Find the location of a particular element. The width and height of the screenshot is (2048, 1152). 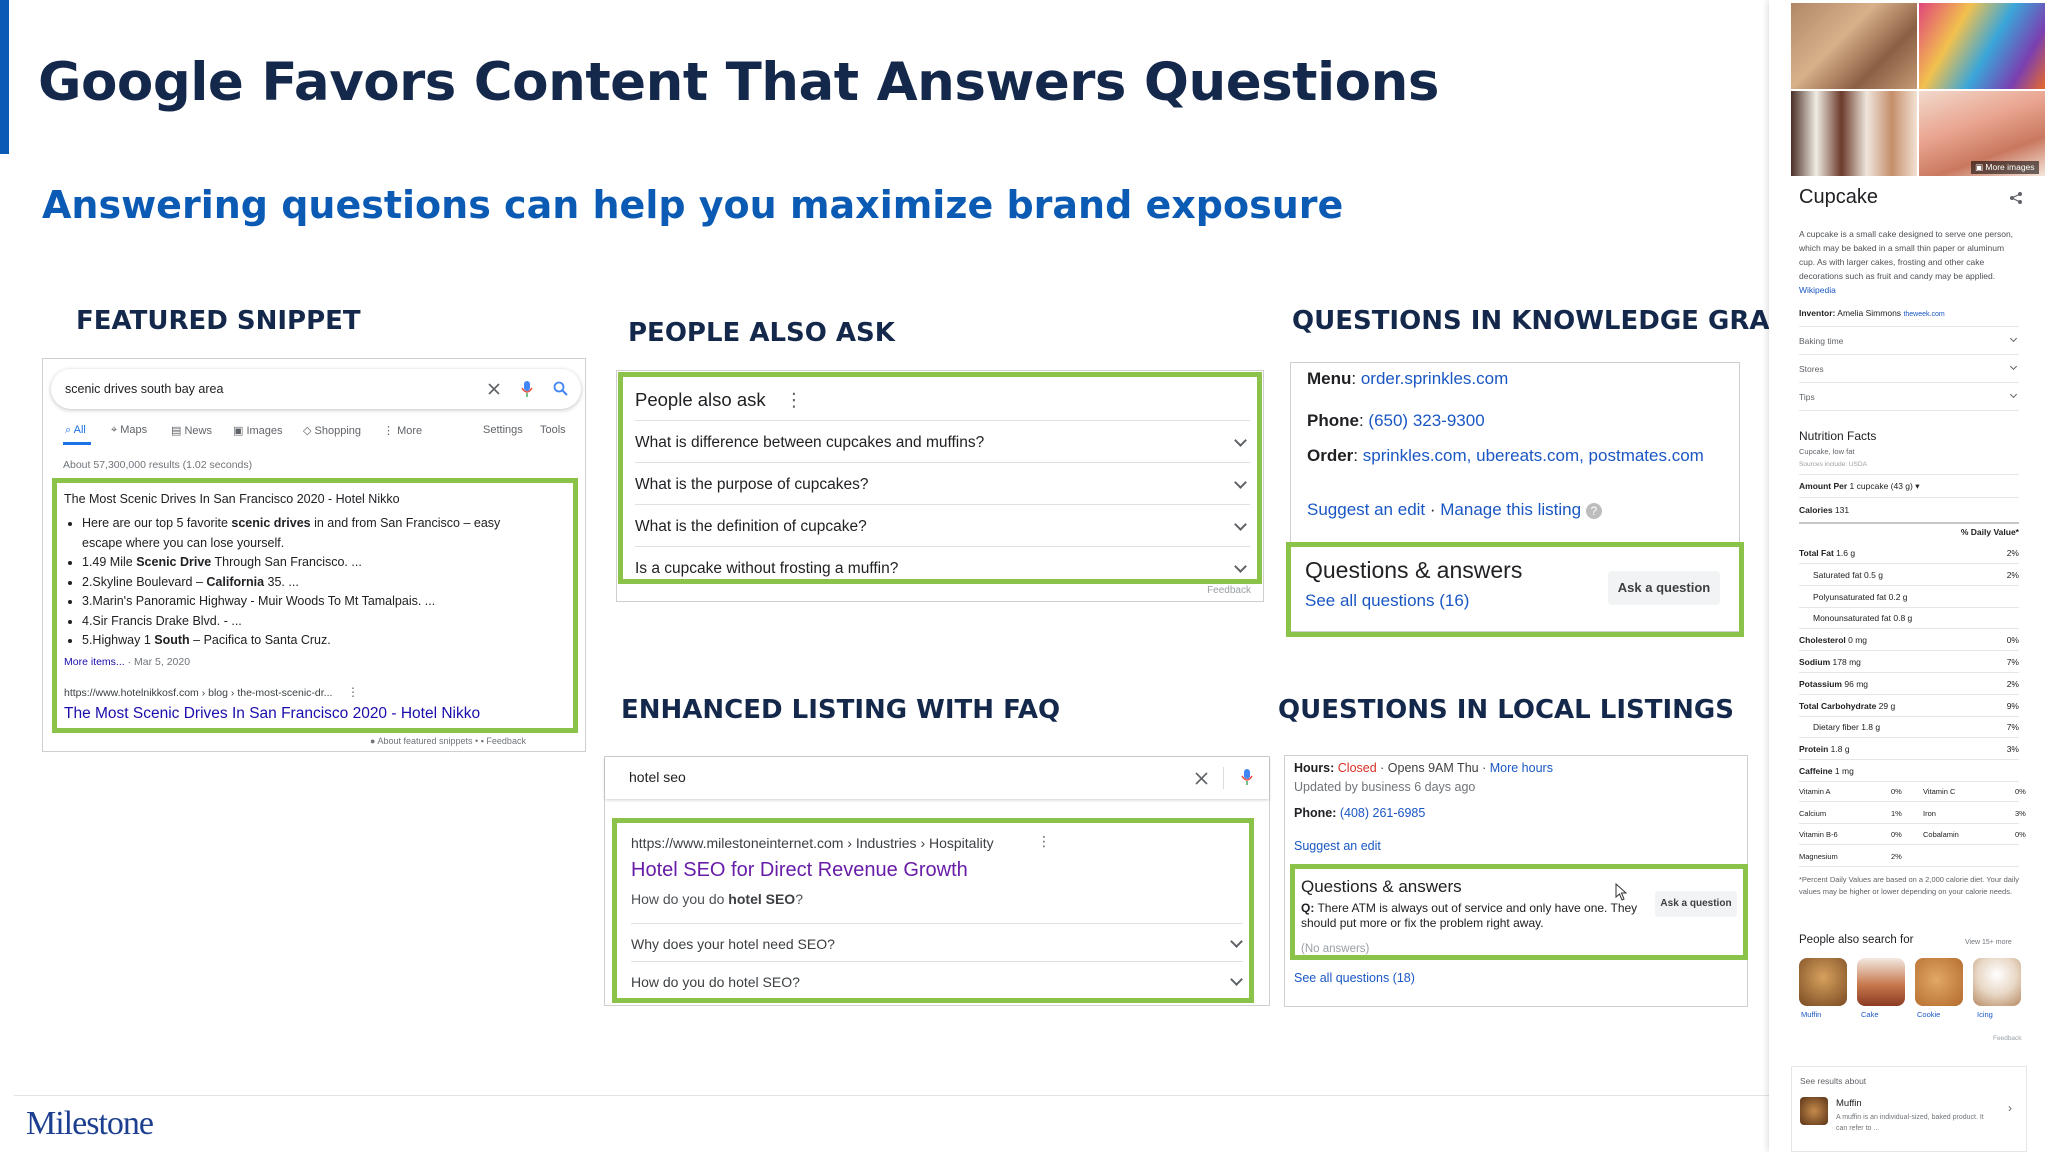

view-more-link: View 15+ more is located at coordinates (1988, 942).